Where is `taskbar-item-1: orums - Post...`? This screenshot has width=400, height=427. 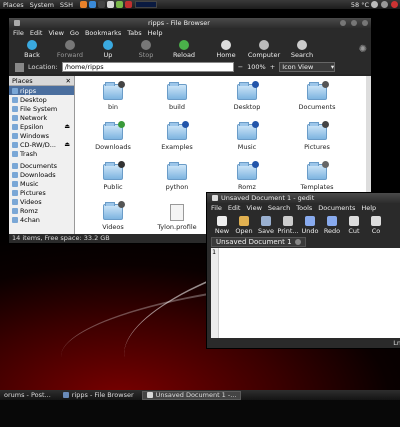 taskbar-item-1: orums - Post... is located at coordinates (27, 395).